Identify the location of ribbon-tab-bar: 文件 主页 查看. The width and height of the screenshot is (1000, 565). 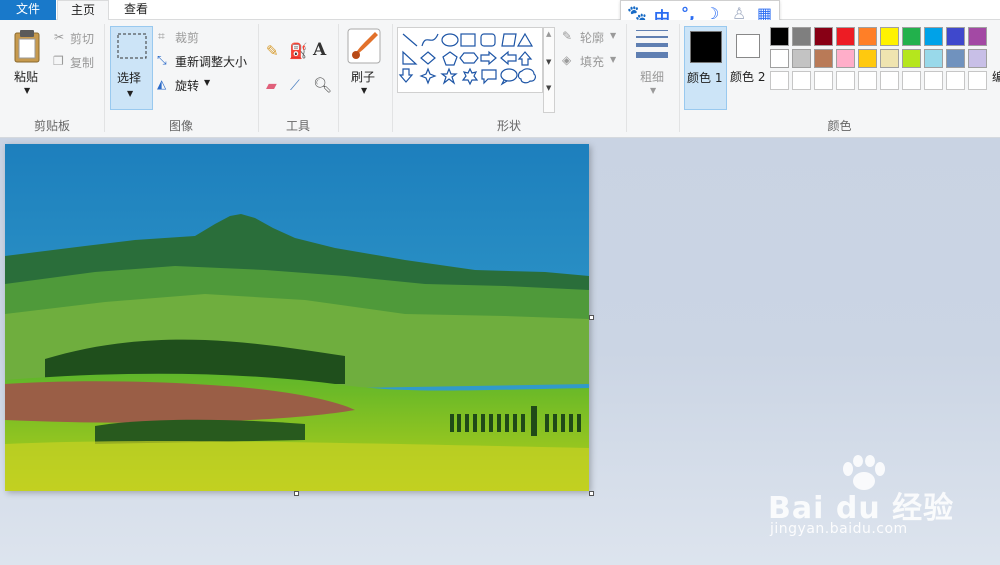
(500, 10).